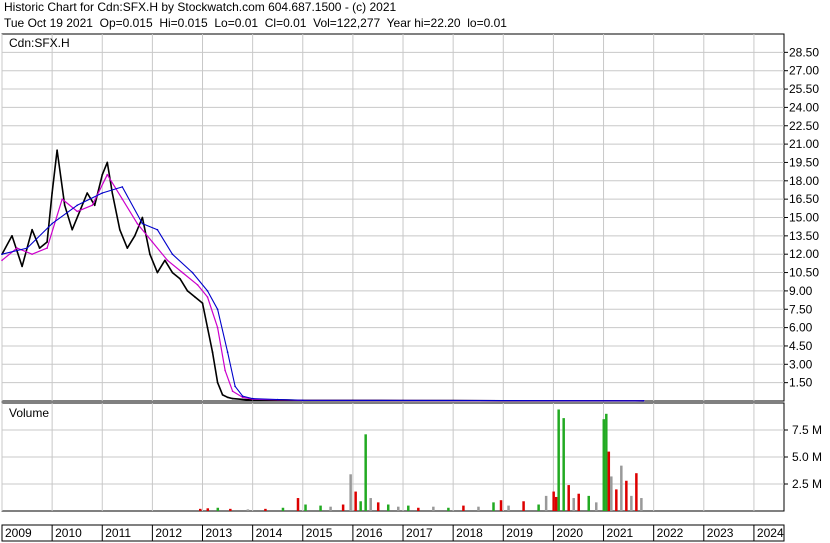 Image resolution: width=830 pixels, height=543 pixels. I want to click on xaxis-tick-label: 2024, so click(770, 533).